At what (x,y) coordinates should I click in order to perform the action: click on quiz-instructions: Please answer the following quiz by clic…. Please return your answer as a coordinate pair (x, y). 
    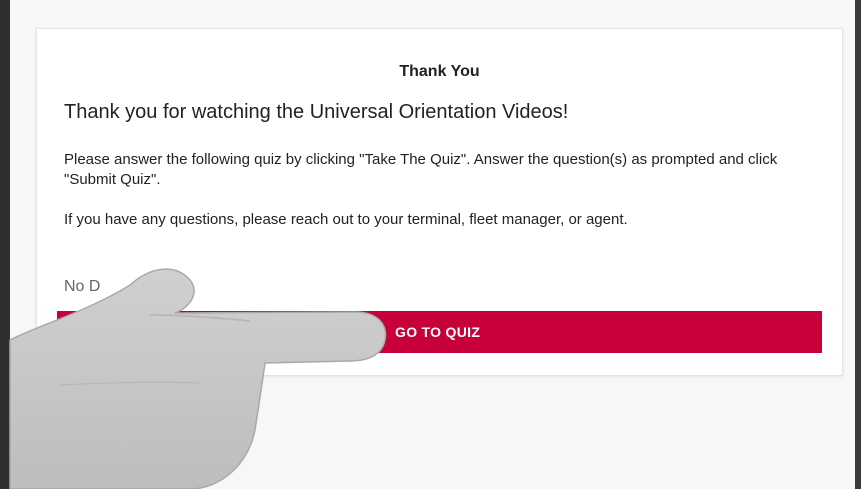
    Looking at the image, I should click on (421, 169).